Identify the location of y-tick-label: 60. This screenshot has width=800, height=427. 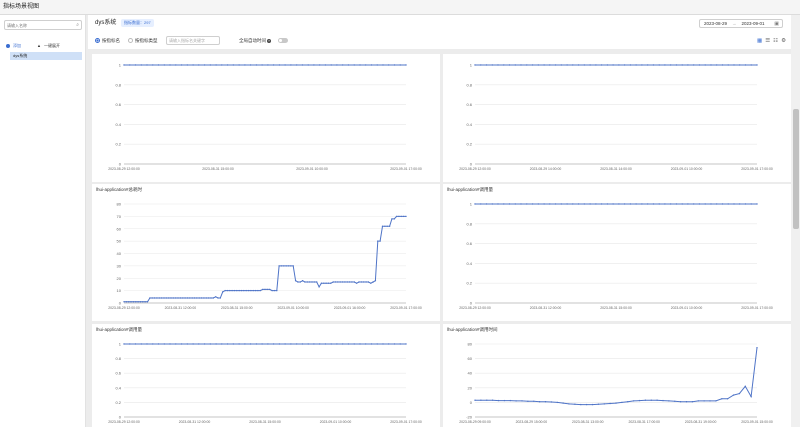
(470, 358).